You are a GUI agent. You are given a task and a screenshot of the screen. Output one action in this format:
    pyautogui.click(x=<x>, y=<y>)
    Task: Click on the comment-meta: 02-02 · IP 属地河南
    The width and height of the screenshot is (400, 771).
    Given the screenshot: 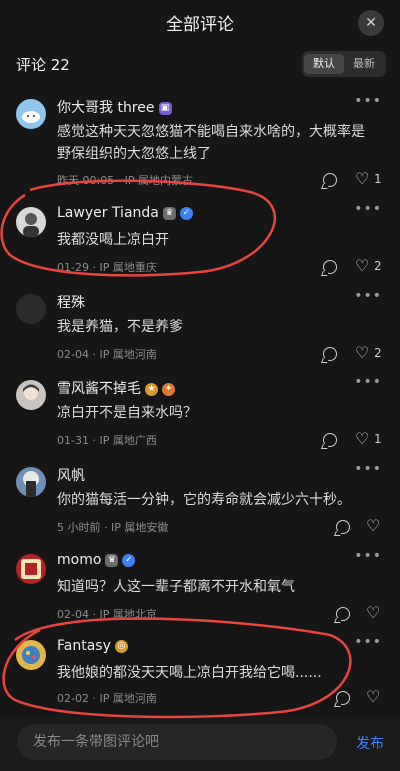 What is the action you would take?
    pyautogui.click(x=107, y=698)
    